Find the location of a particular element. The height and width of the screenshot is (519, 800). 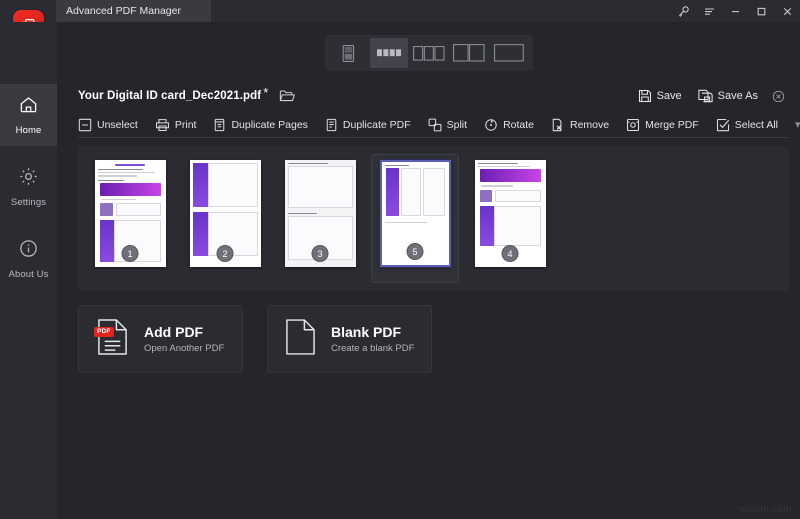

split-button: Split is located at coordinates (447, 125).